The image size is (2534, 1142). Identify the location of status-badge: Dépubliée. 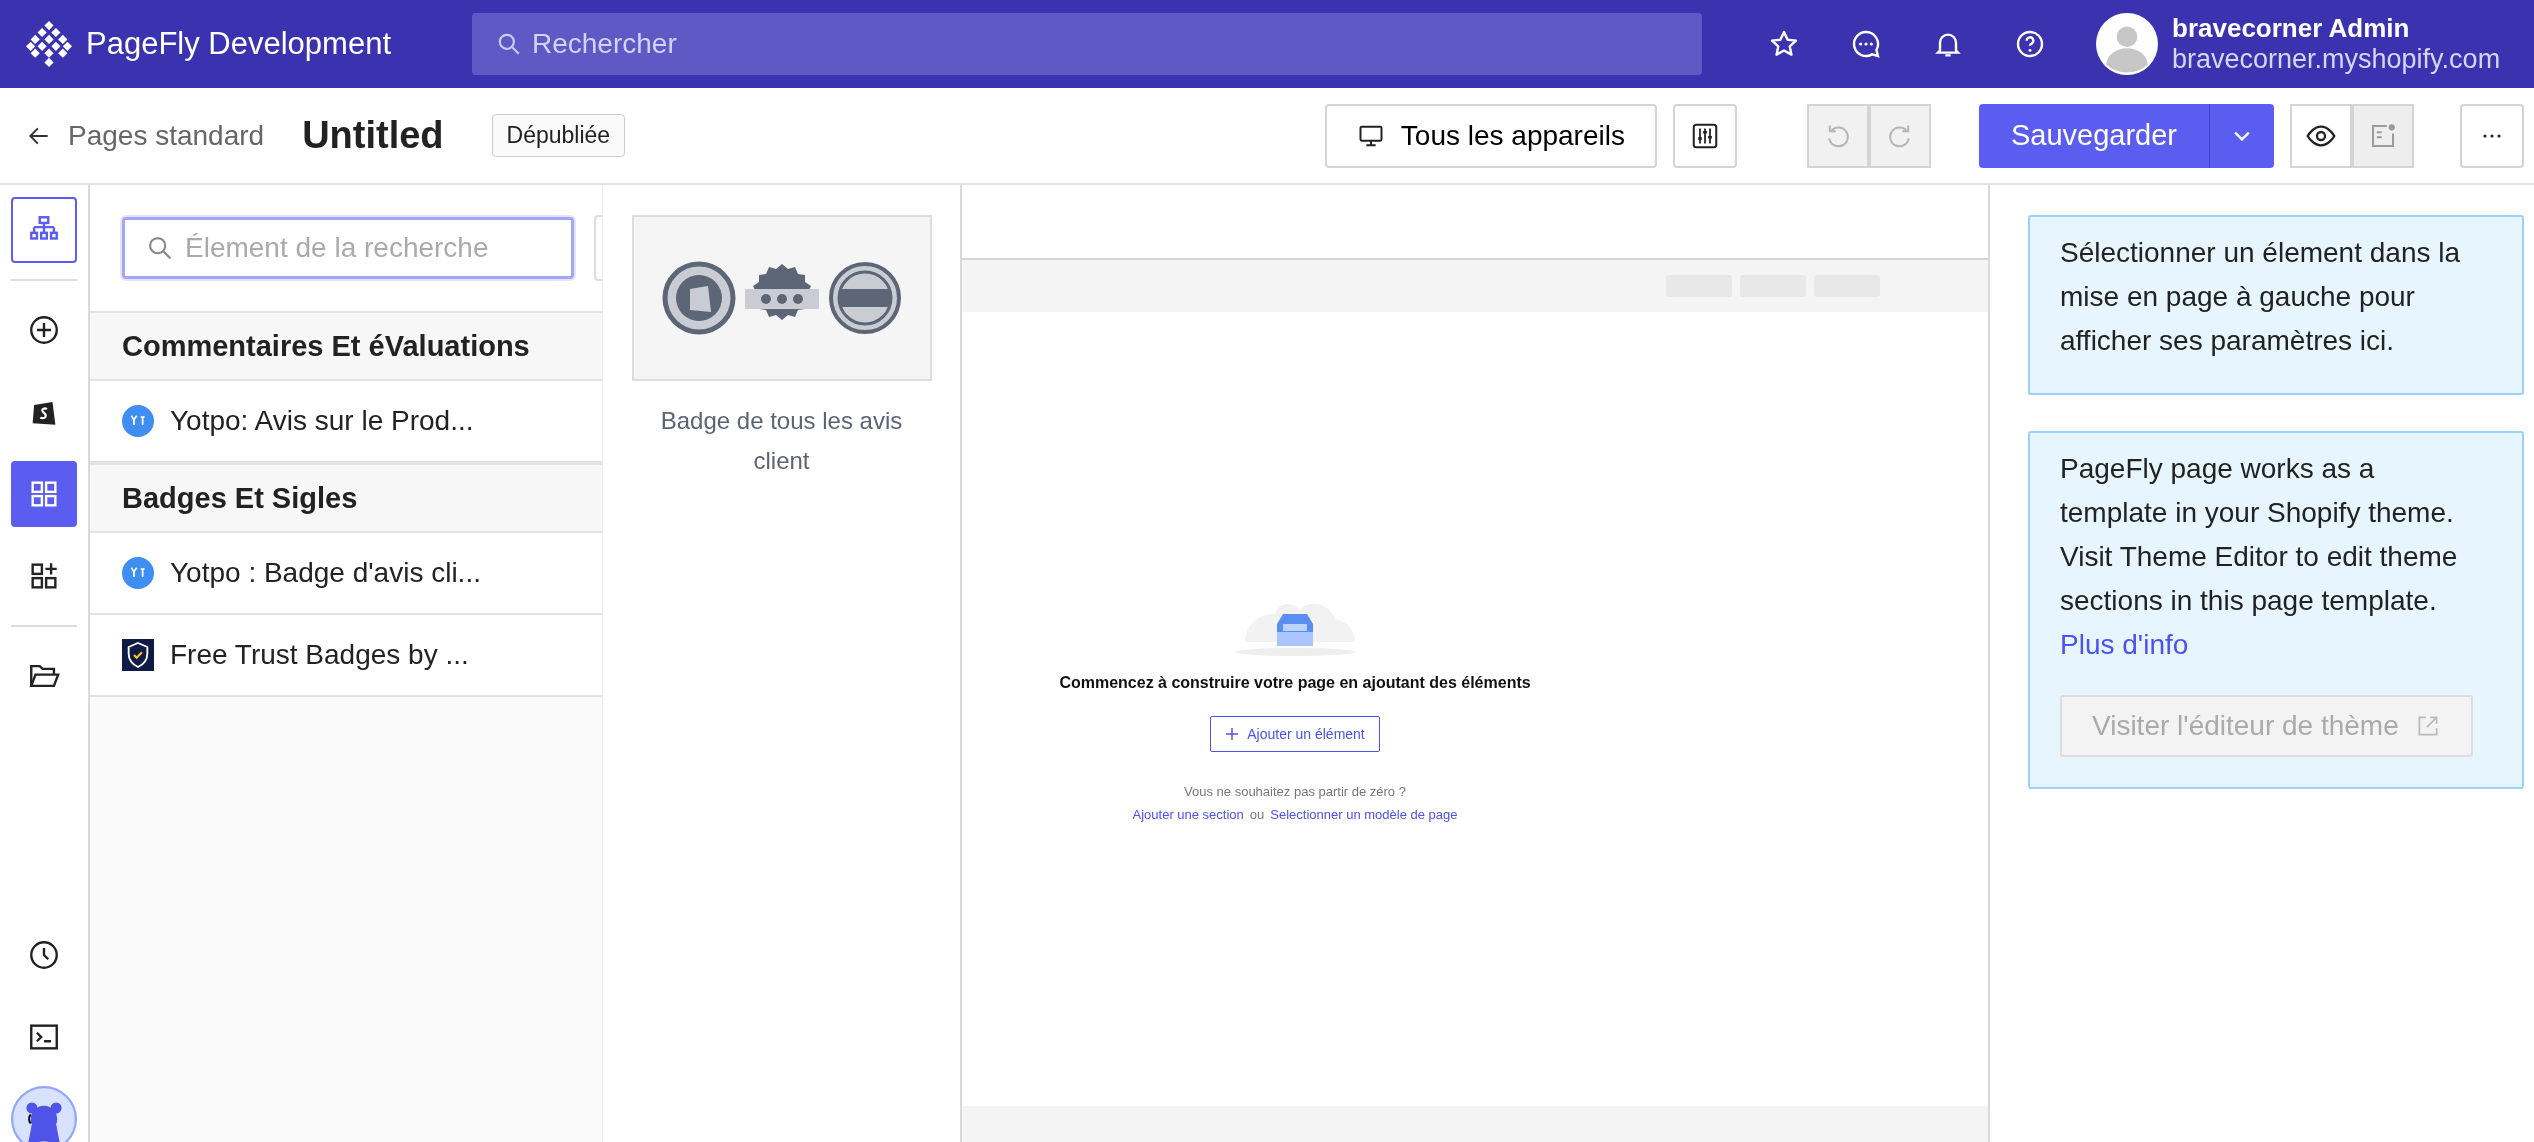
(558, 135).